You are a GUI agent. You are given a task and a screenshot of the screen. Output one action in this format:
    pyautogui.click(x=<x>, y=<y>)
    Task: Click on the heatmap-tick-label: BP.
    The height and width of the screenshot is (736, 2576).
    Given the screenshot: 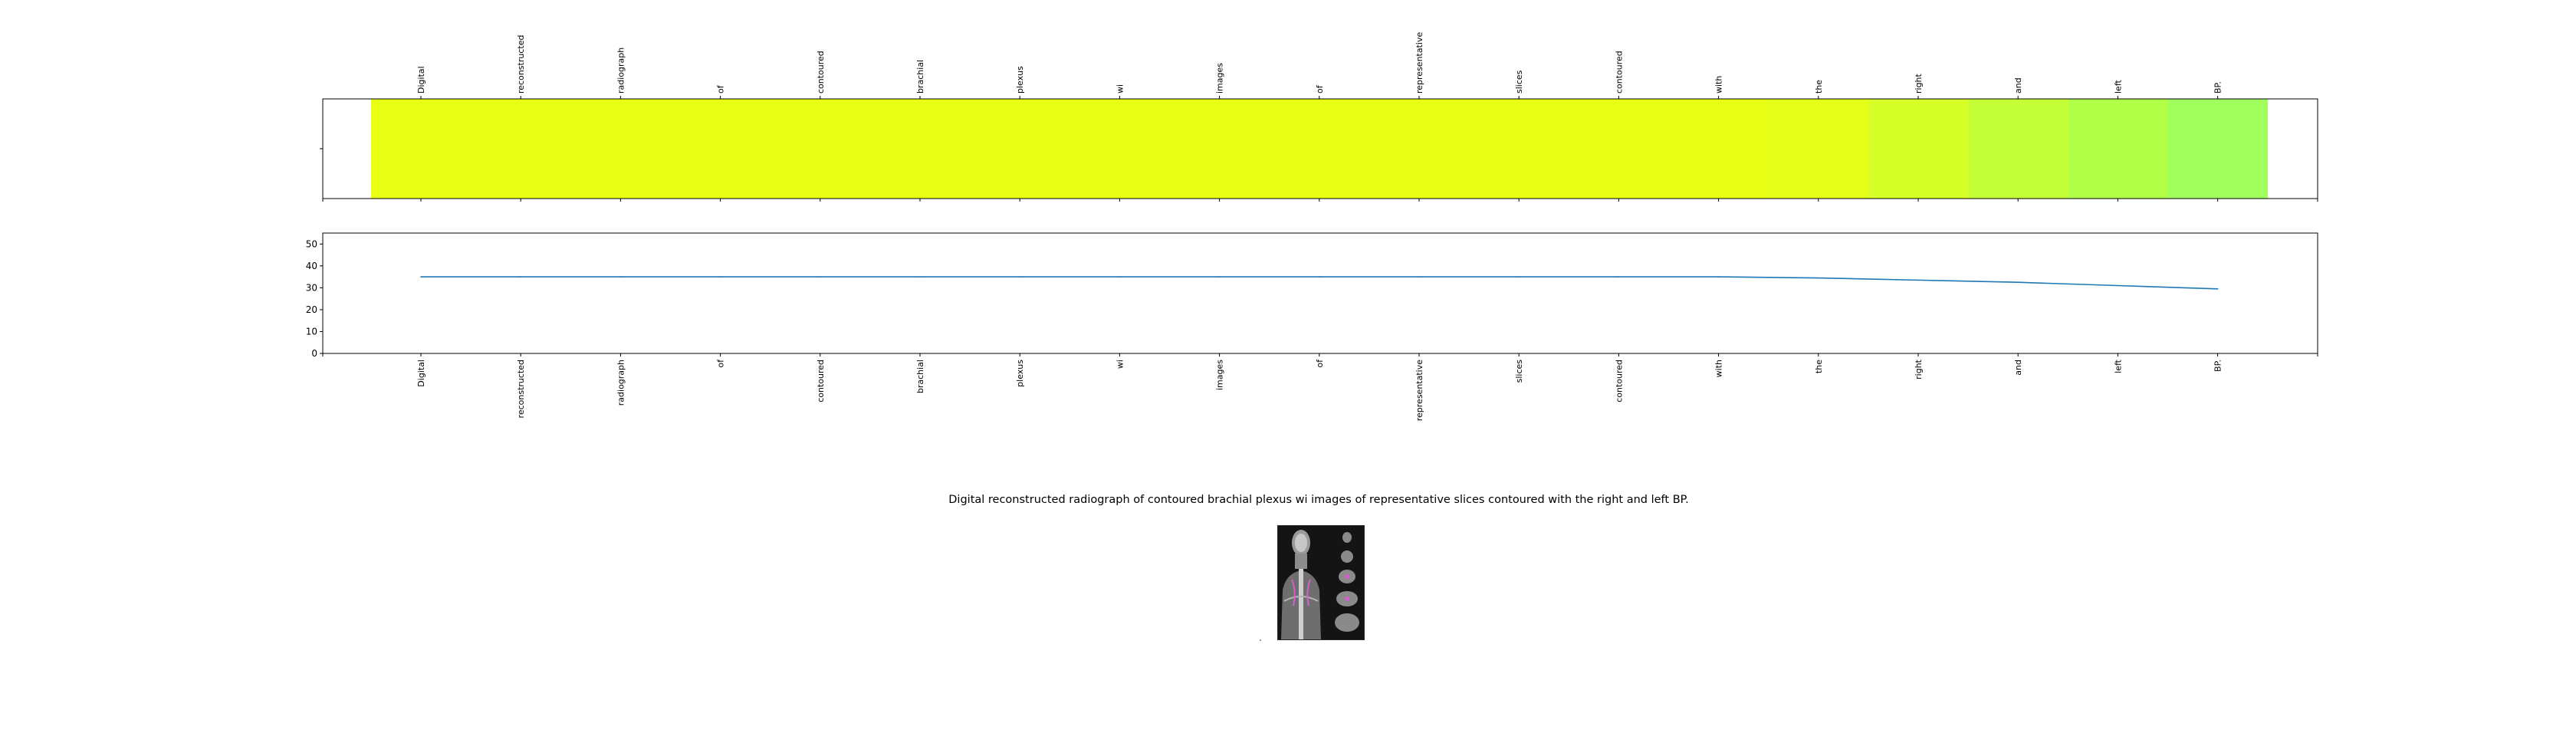 What is the action you would take?
    pyautogui.click(x=2218, y=88)
    